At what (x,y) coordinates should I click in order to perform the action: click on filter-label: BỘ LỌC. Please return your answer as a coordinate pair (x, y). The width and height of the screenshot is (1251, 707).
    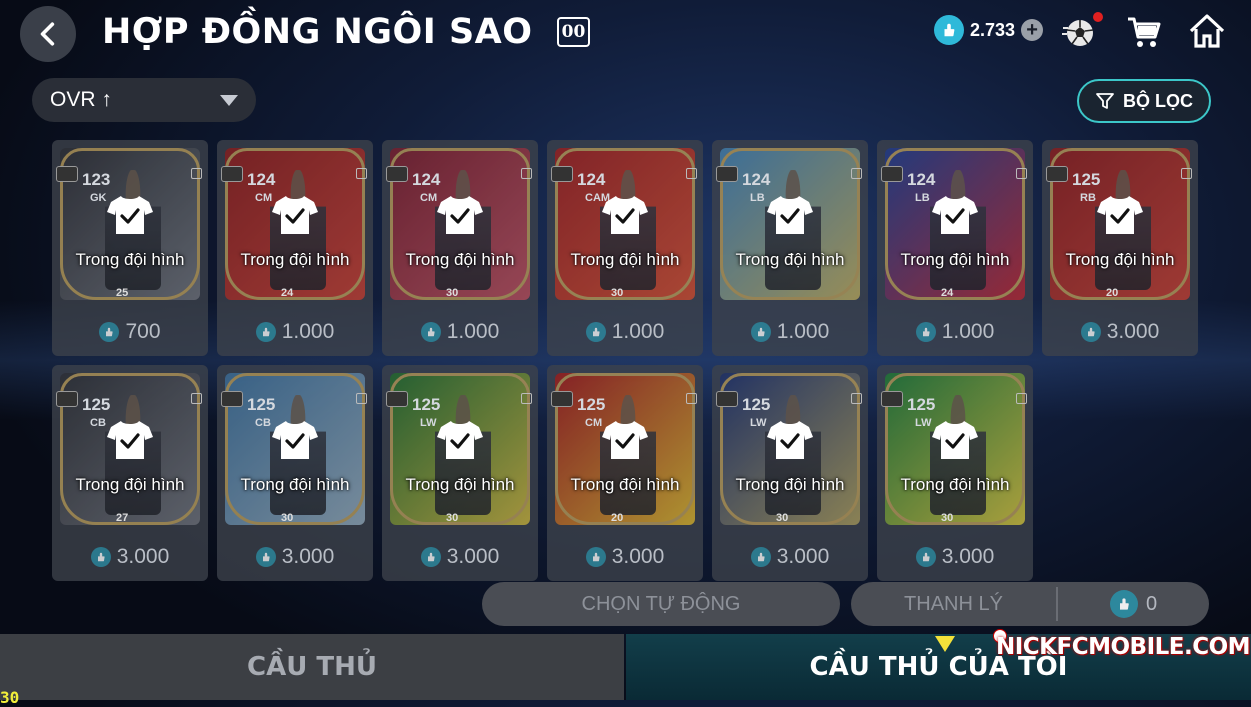
    Looking at the image, I should click on (1158, 100).